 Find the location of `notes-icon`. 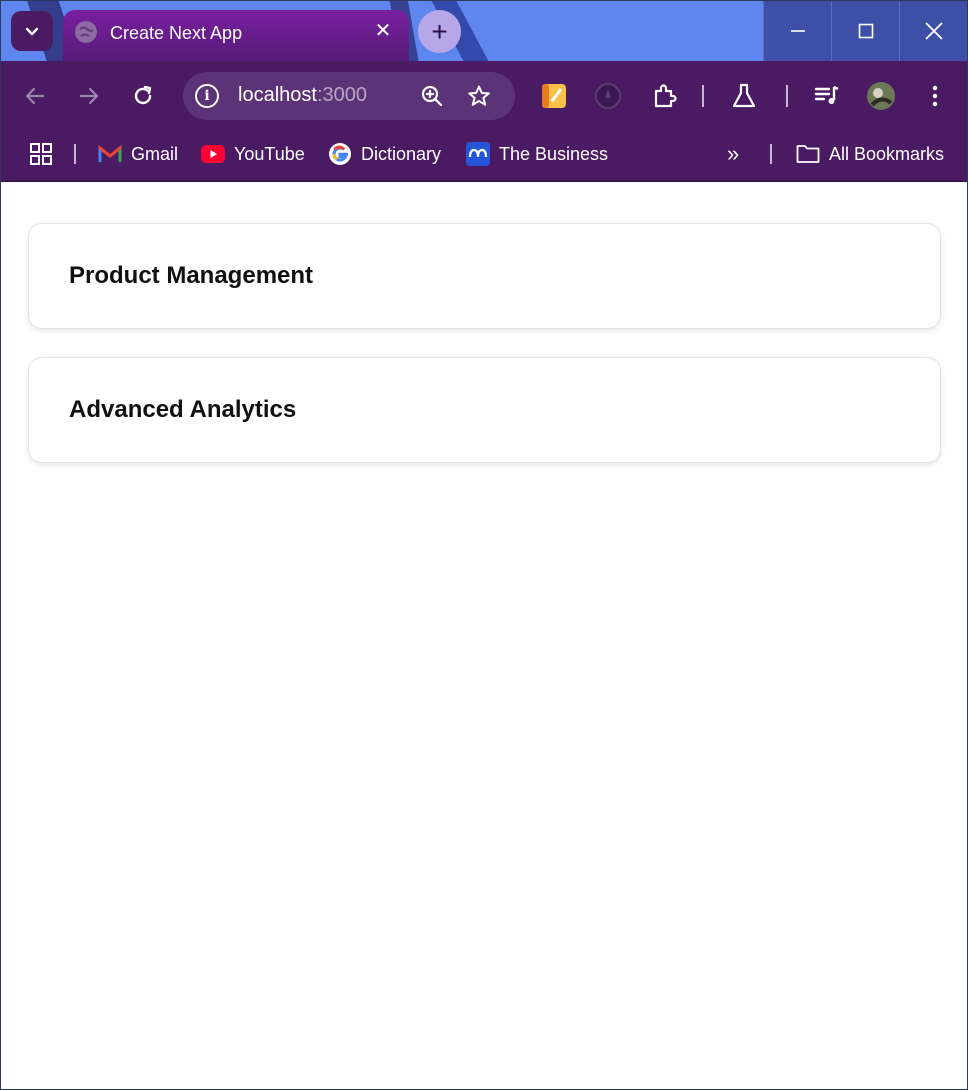

notes-icon is located at coordinates (554, 96).